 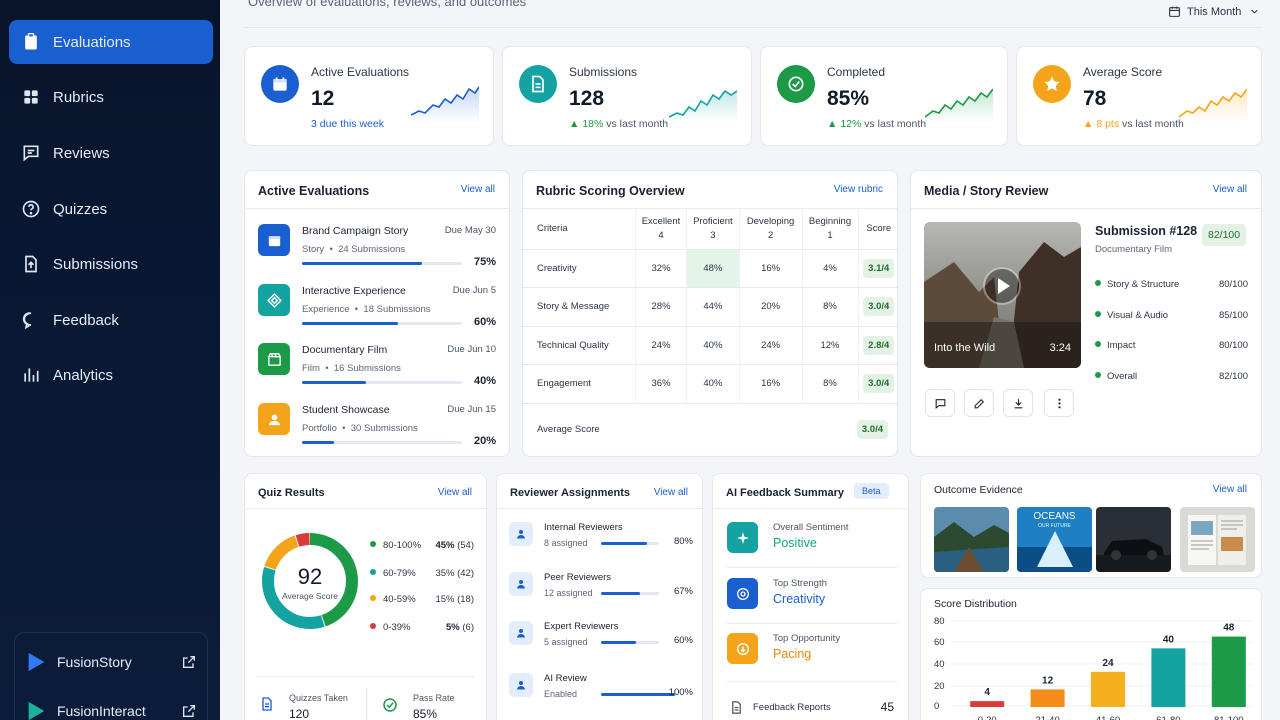 I want to click on kpi-submissions: Submissions 128 ▲ 18% vs last month, so click(x=627, y=96).